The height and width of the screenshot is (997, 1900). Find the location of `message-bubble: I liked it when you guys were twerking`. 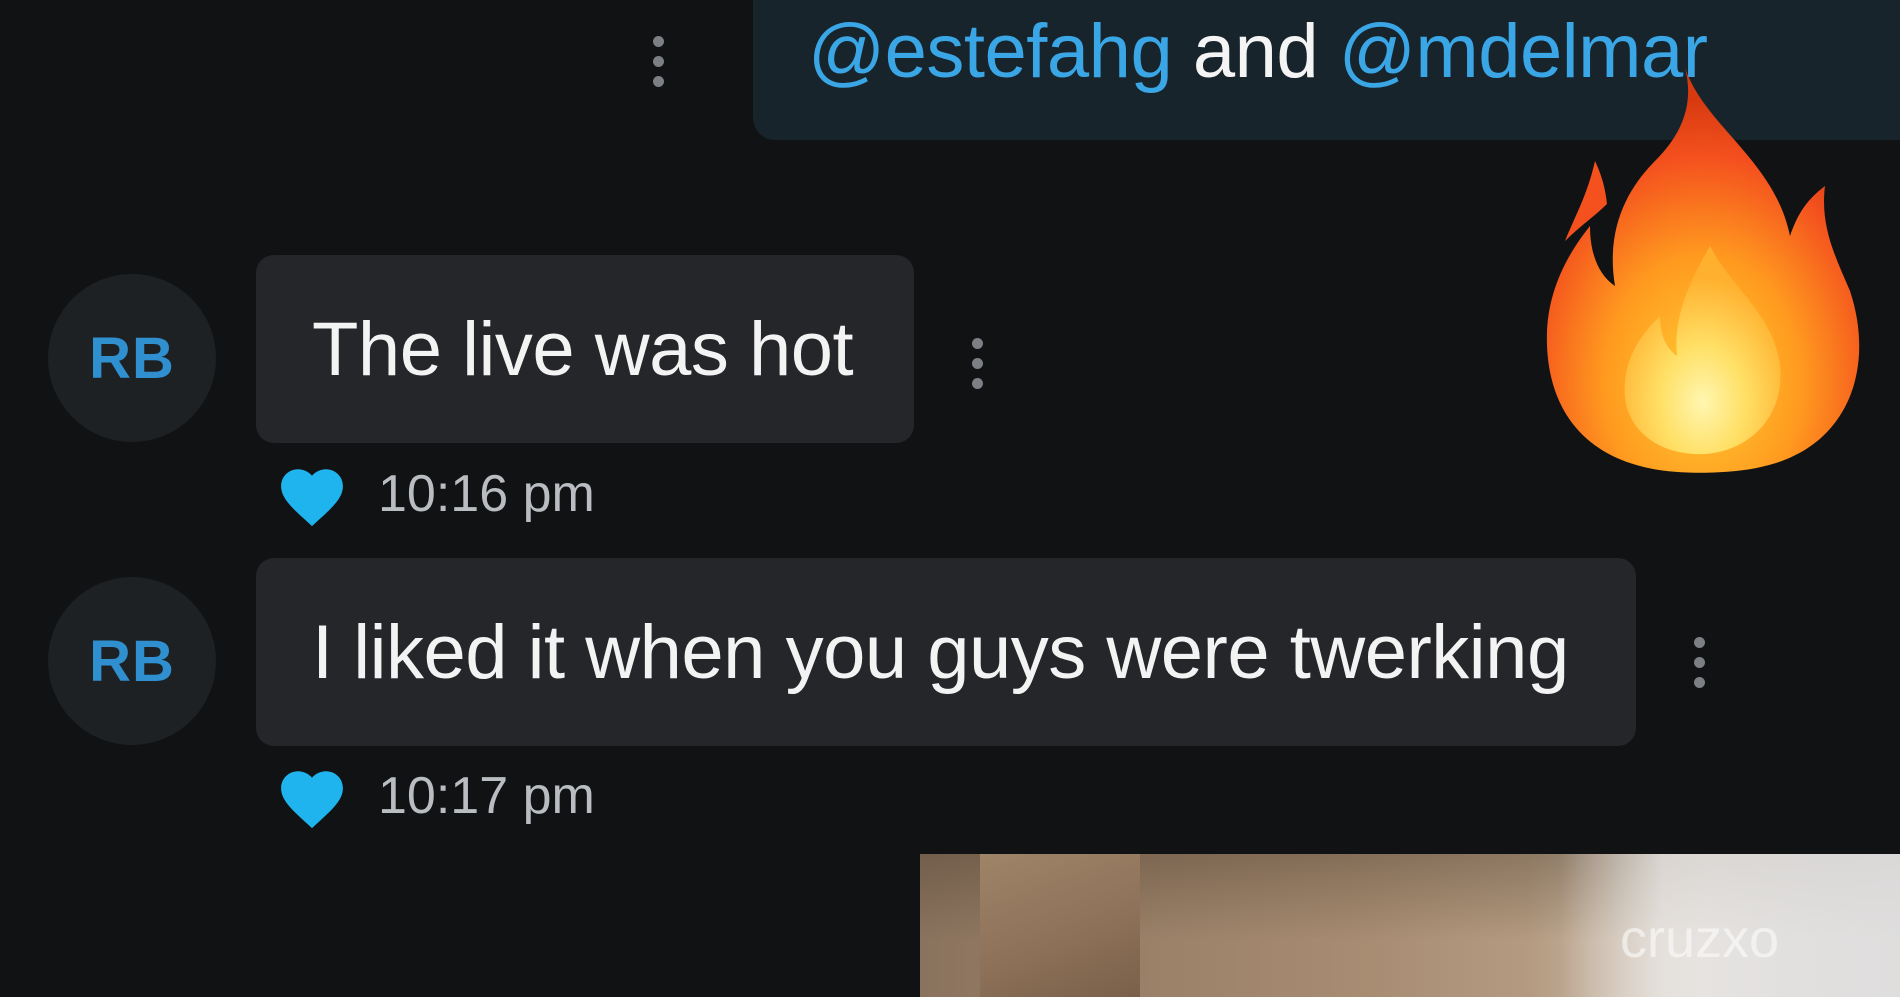

message-bubble: I liked it when you guys were twerking is located at coordinates (946, 652).